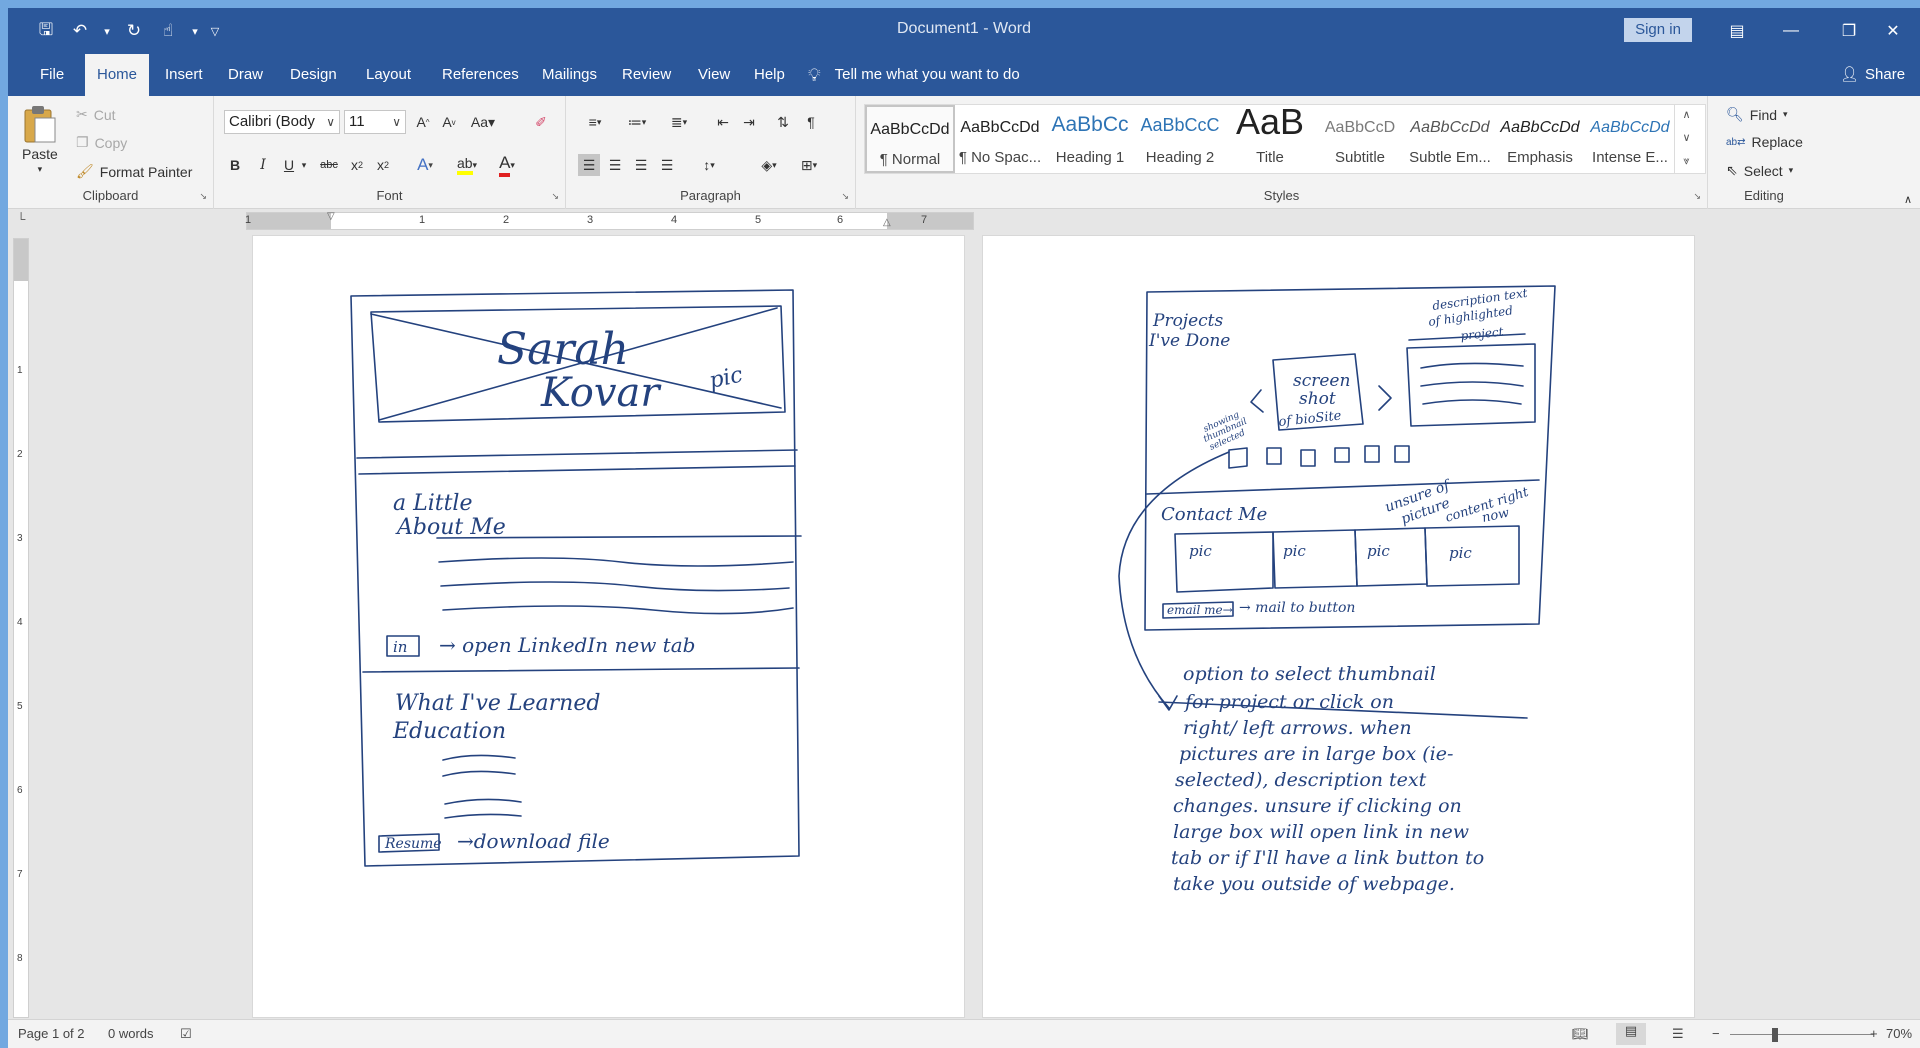 The image size is (1920, 1048). Describe the element at coordinates (1899, 1033) in the screenshot. I see `zoom-level: 70%` at that location.